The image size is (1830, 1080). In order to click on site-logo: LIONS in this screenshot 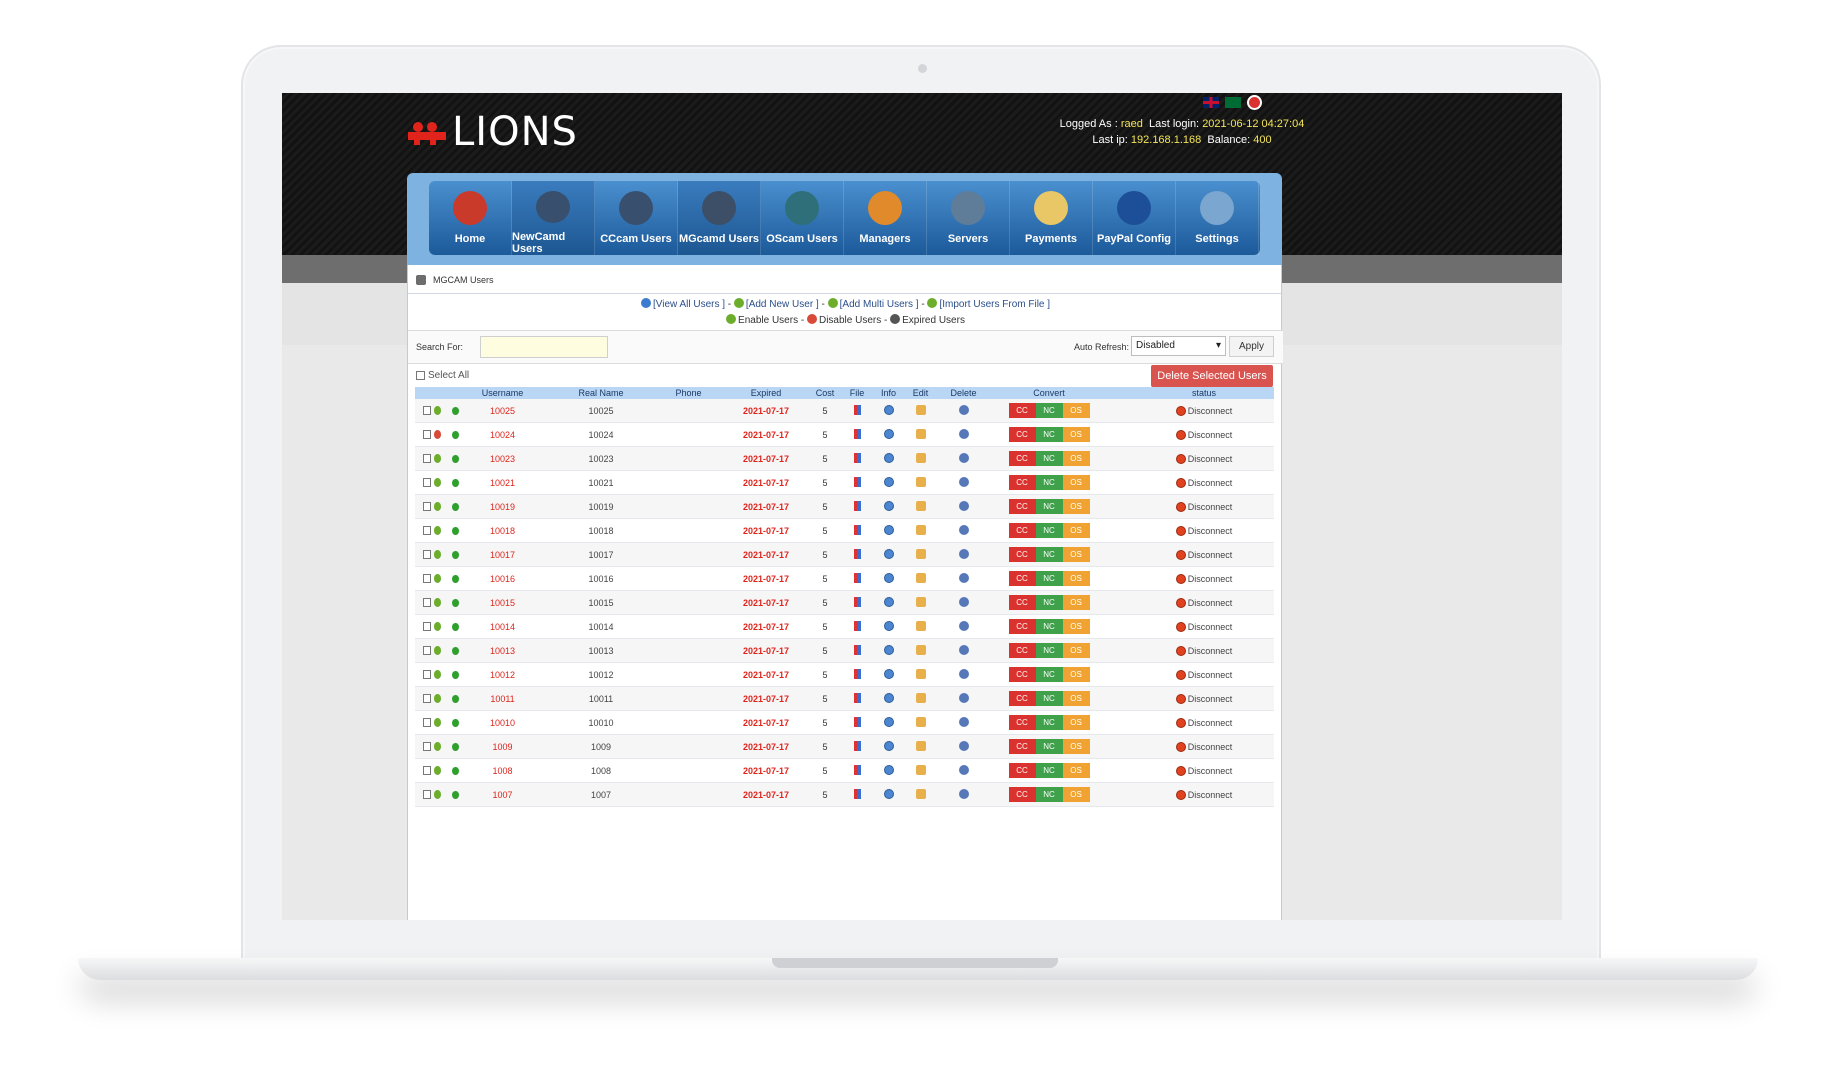, I will do `click(493, 132)`.